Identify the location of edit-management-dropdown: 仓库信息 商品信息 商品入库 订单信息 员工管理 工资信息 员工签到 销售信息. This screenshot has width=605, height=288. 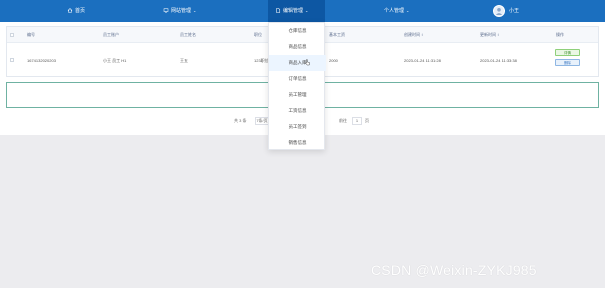
(297, 86).